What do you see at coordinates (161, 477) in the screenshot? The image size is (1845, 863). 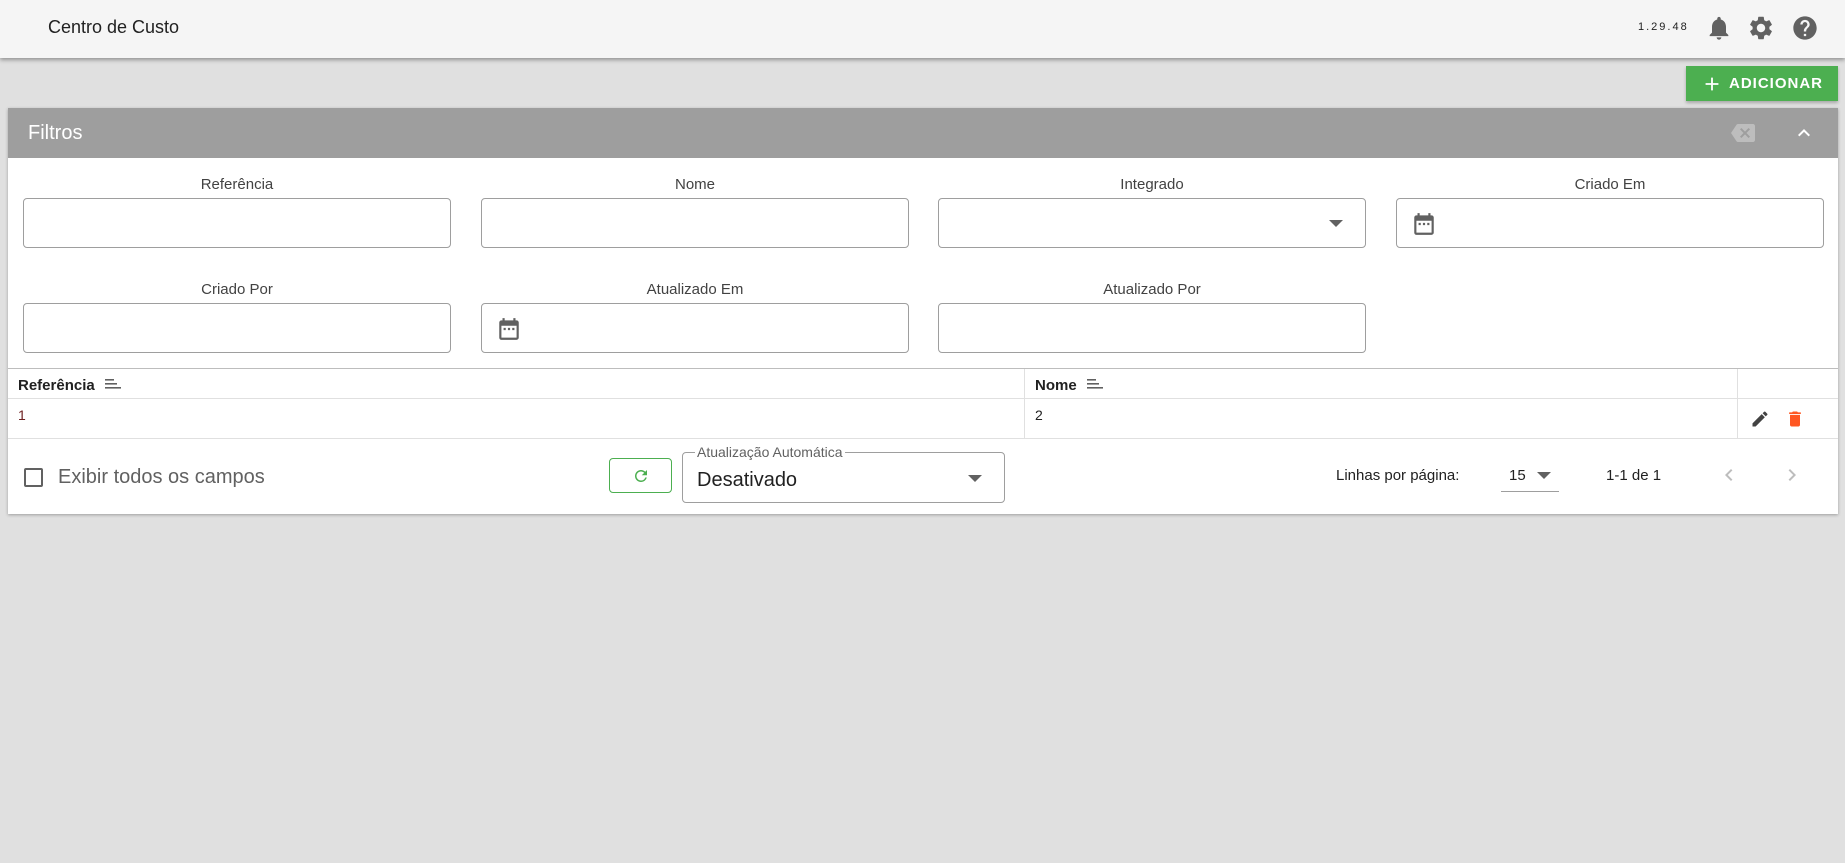 I see `show-all-fields-label: Exibir todos os campos` at bounding box center [161, 477].